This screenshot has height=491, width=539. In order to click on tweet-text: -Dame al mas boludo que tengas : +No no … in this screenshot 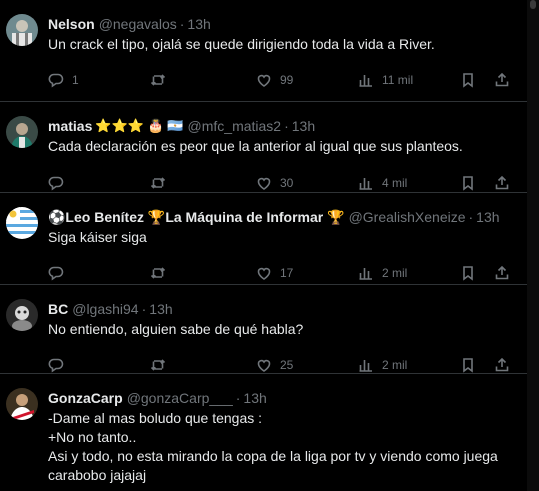, I will do `click(273, 446)`.